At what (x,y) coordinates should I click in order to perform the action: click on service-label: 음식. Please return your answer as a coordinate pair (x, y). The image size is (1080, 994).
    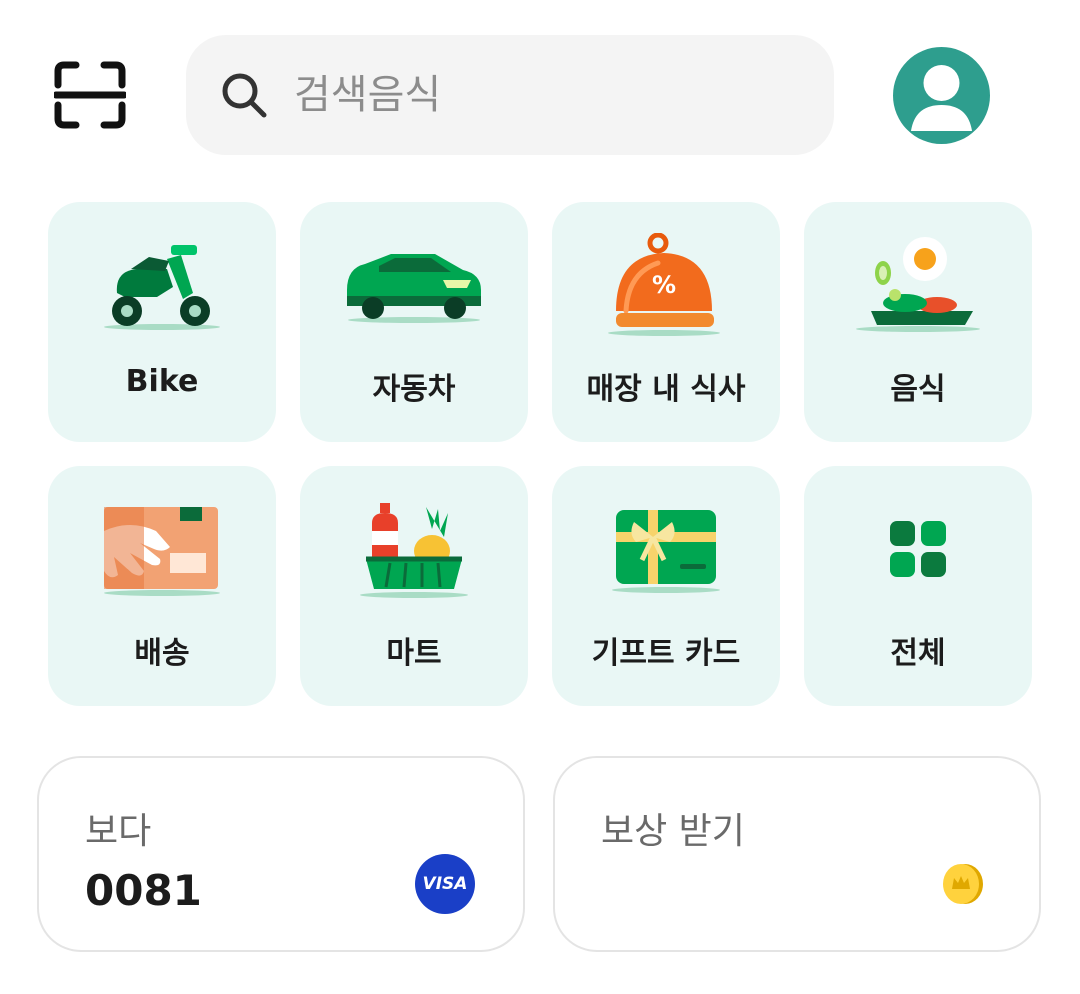
    Looking at the image, I should click on (918, 389).